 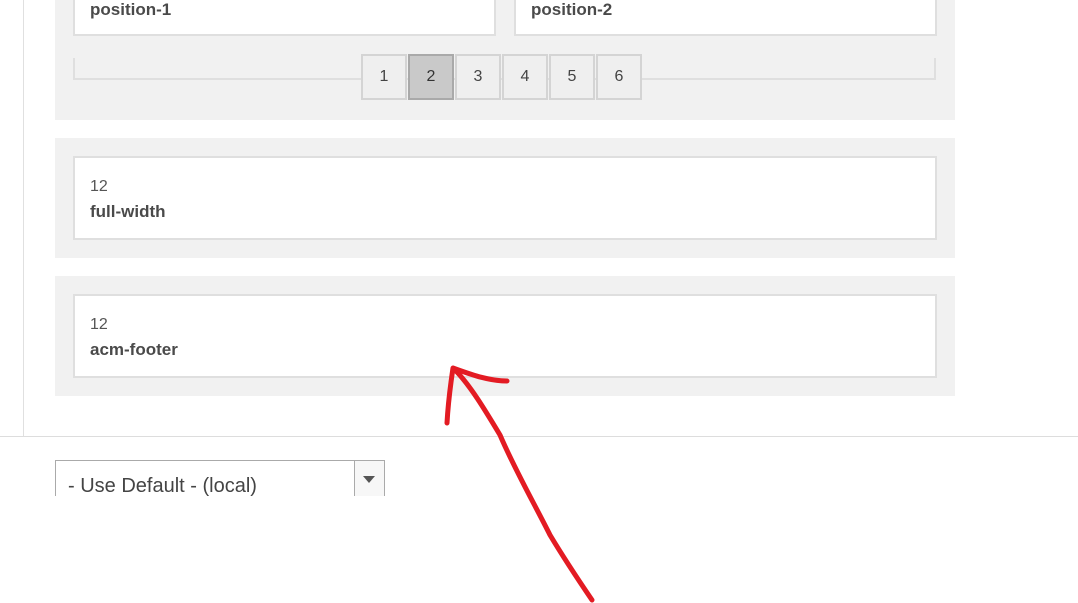 I want to click on column-acm-footer: 12 acm-footer, so click(x=505, y=336).